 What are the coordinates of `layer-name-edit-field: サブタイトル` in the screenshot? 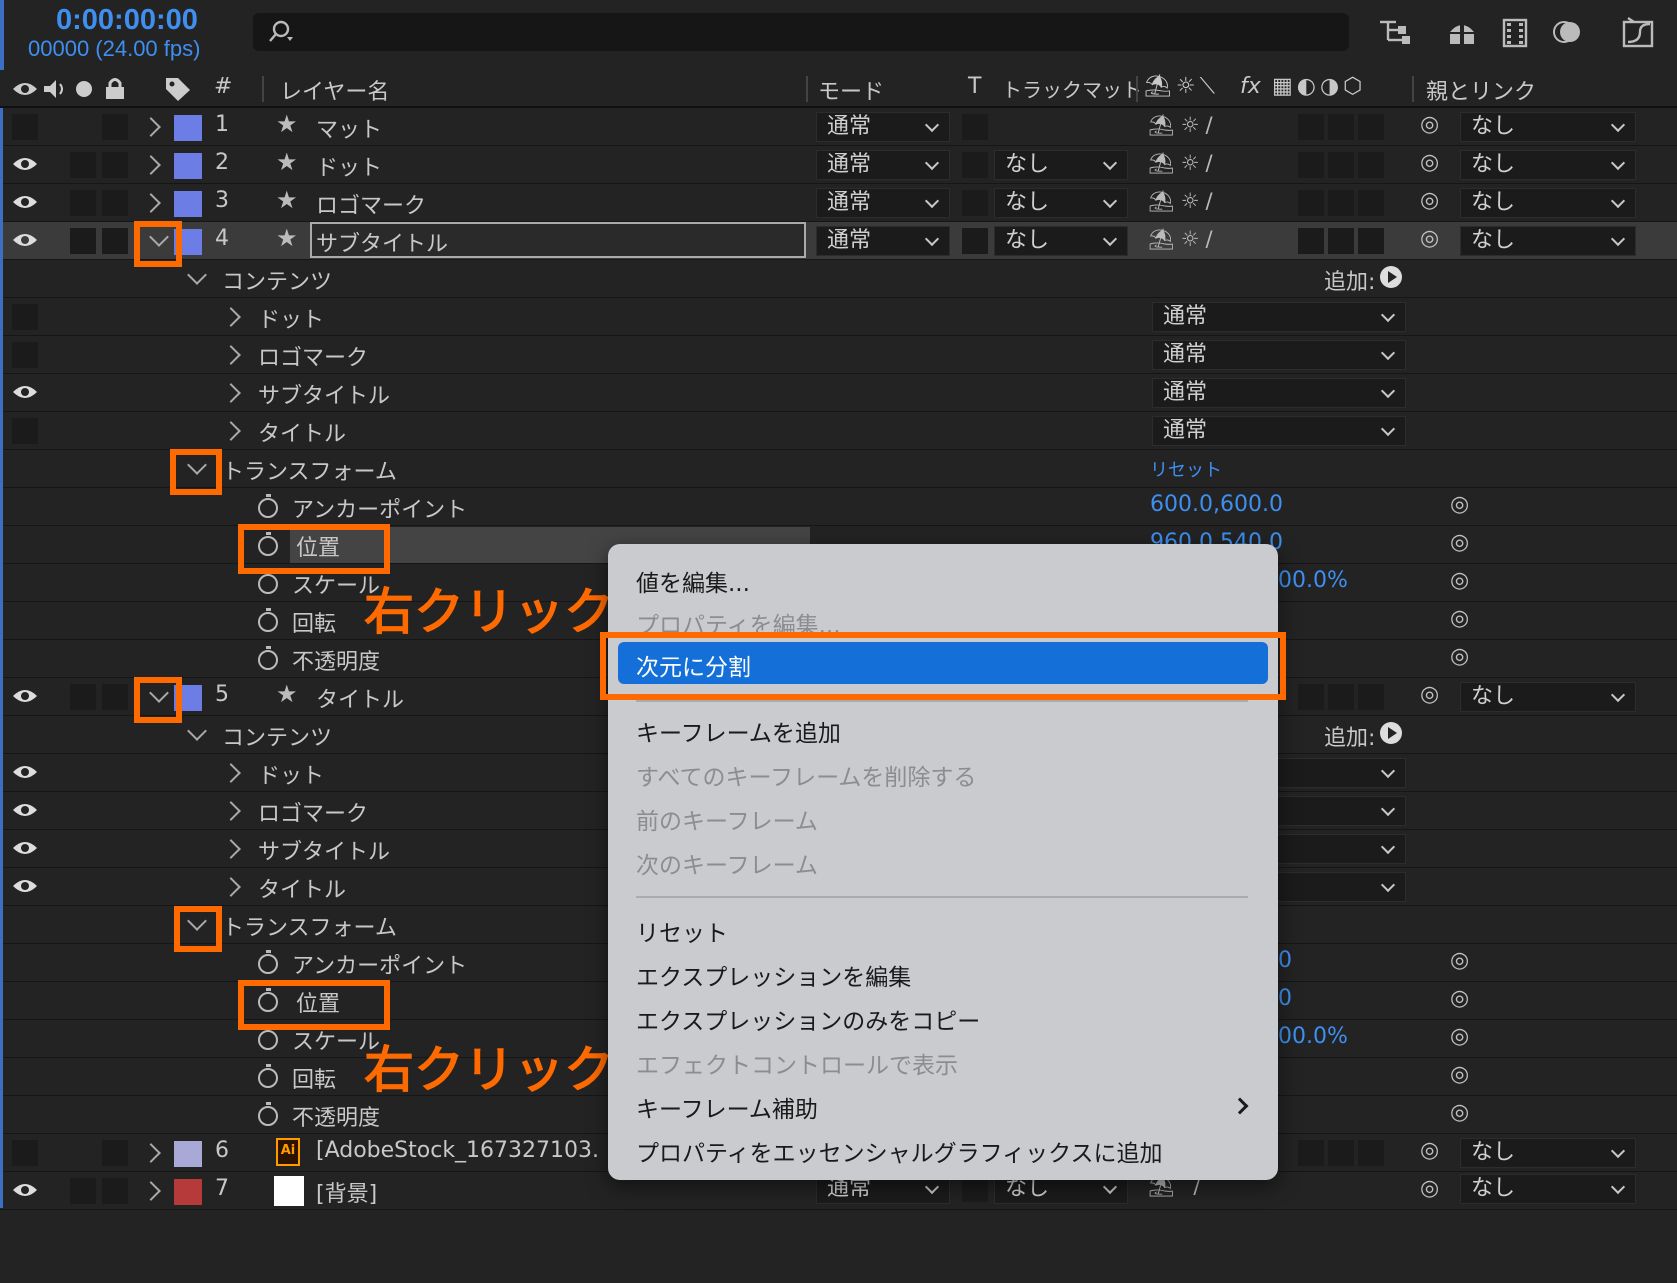 It's located at (558, 240).